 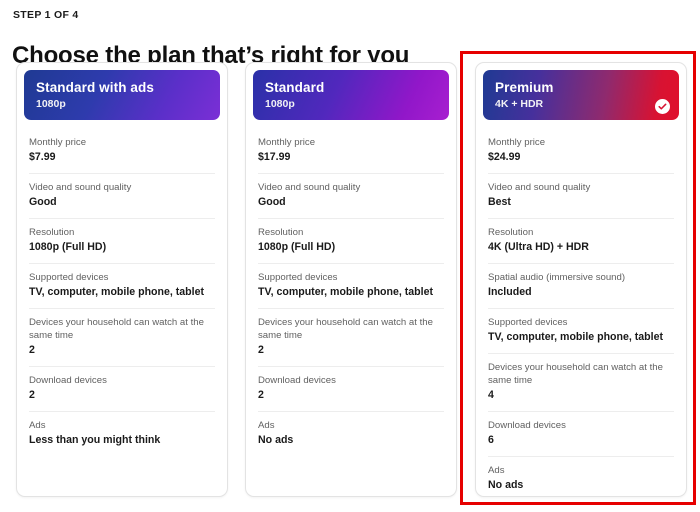 I want to click on plan-feature-value: $7.99, so click(x=42, y=157).